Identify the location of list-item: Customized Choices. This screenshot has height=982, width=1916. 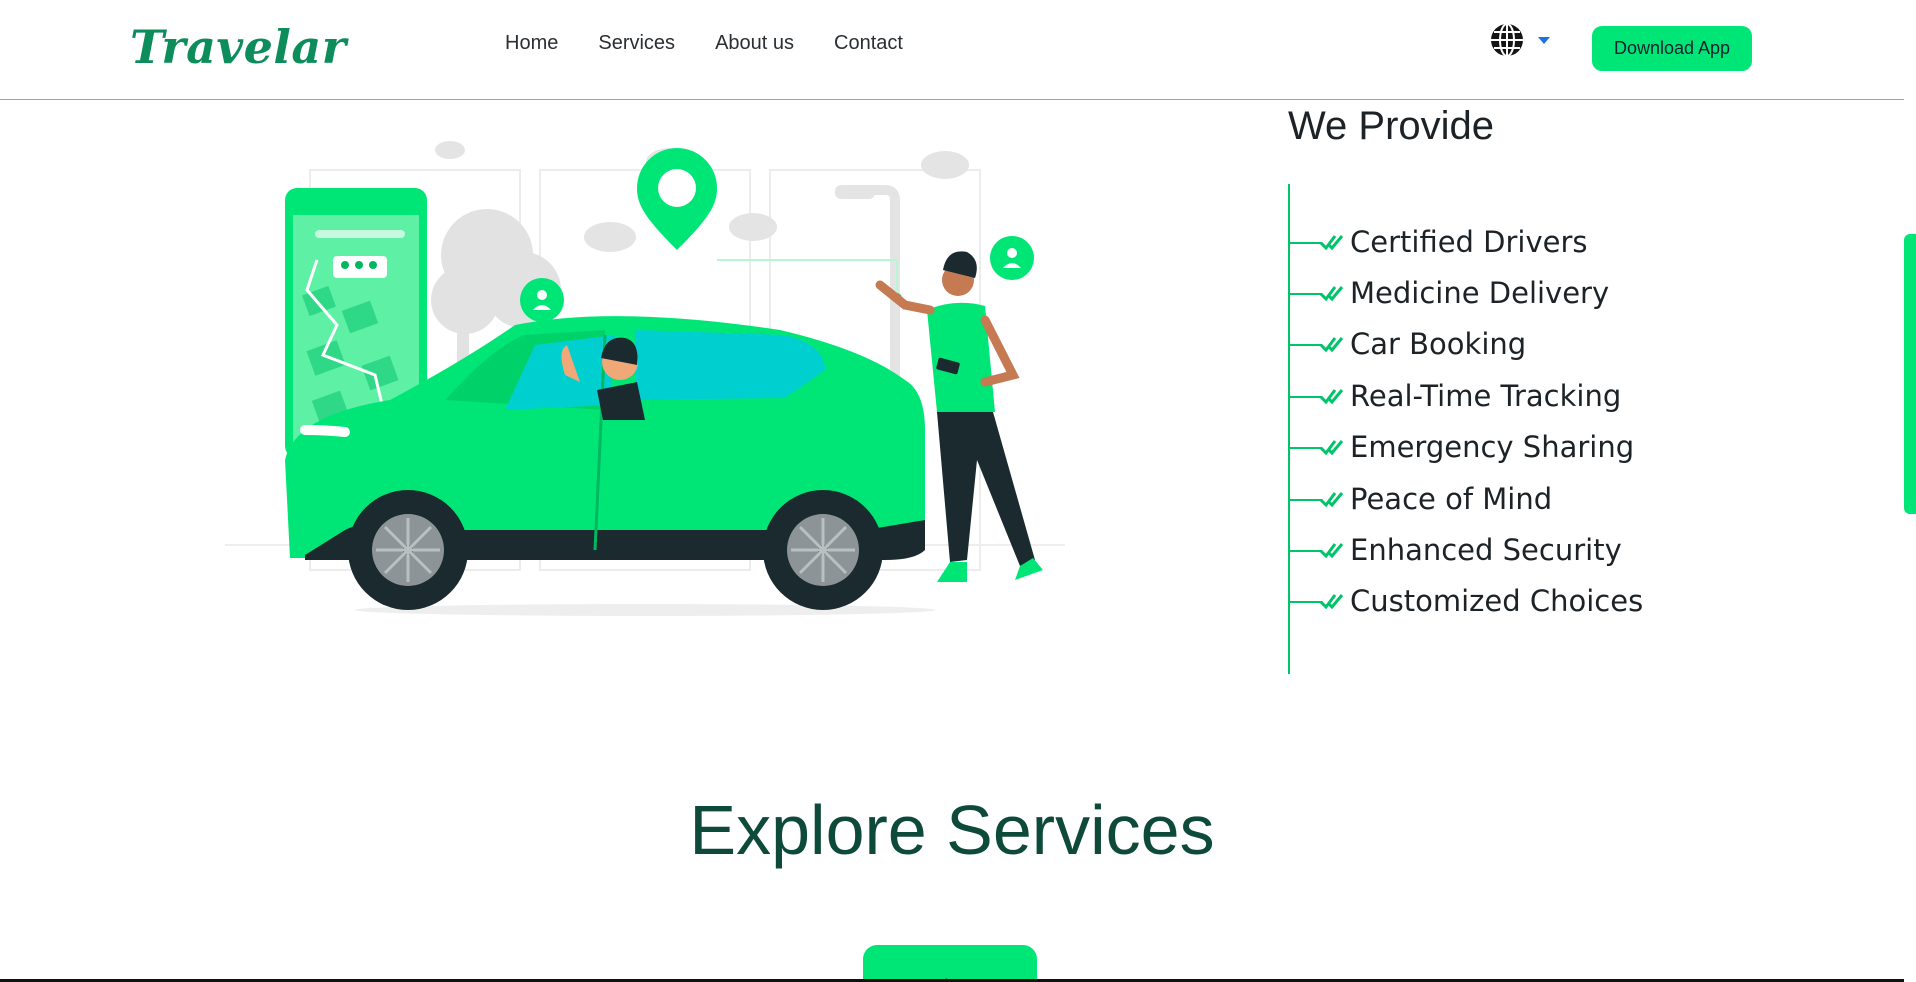
(1509, 601).